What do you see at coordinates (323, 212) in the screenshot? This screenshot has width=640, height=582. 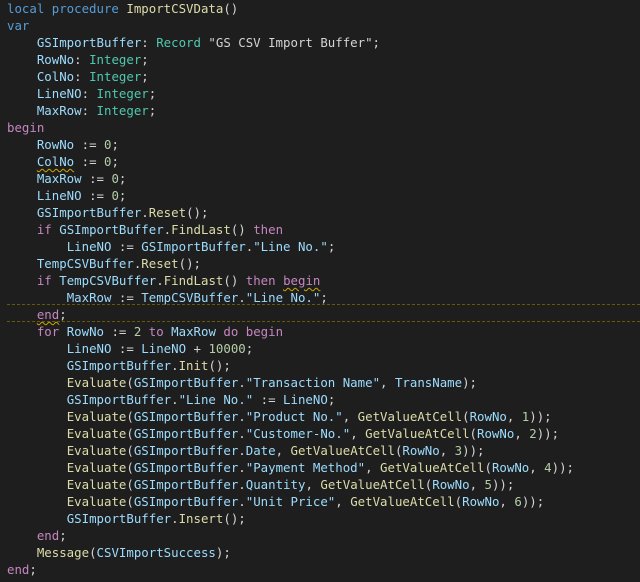 I see `code-line: GSImportBuffer.Reset();` at bounding box center [323, 212].